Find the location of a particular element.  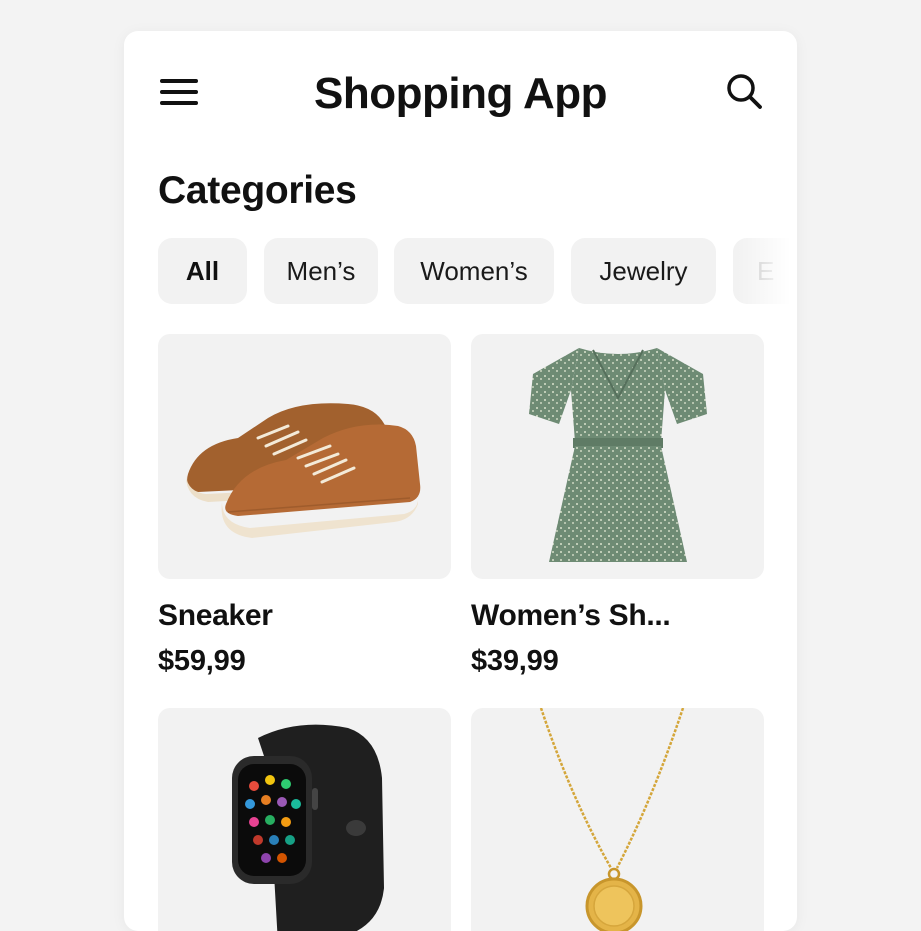

product-card-necklace is located at coordinates (617, 819).